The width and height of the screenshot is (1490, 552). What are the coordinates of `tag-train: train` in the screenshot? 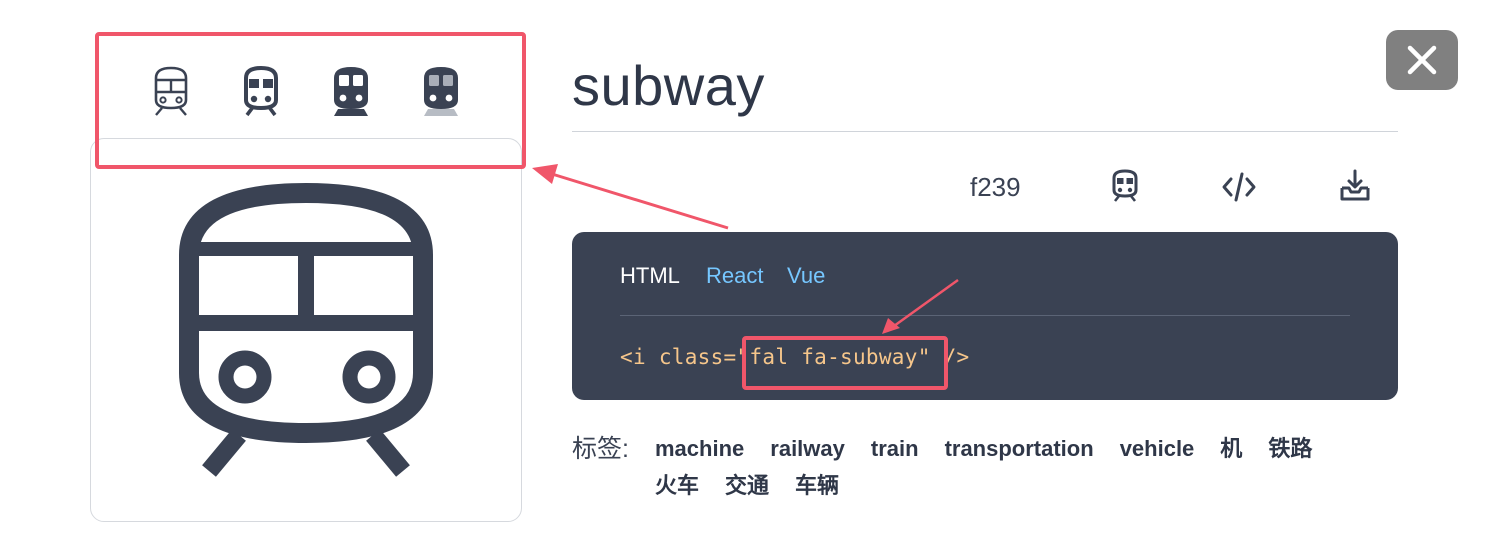 It's located at (895, 448).